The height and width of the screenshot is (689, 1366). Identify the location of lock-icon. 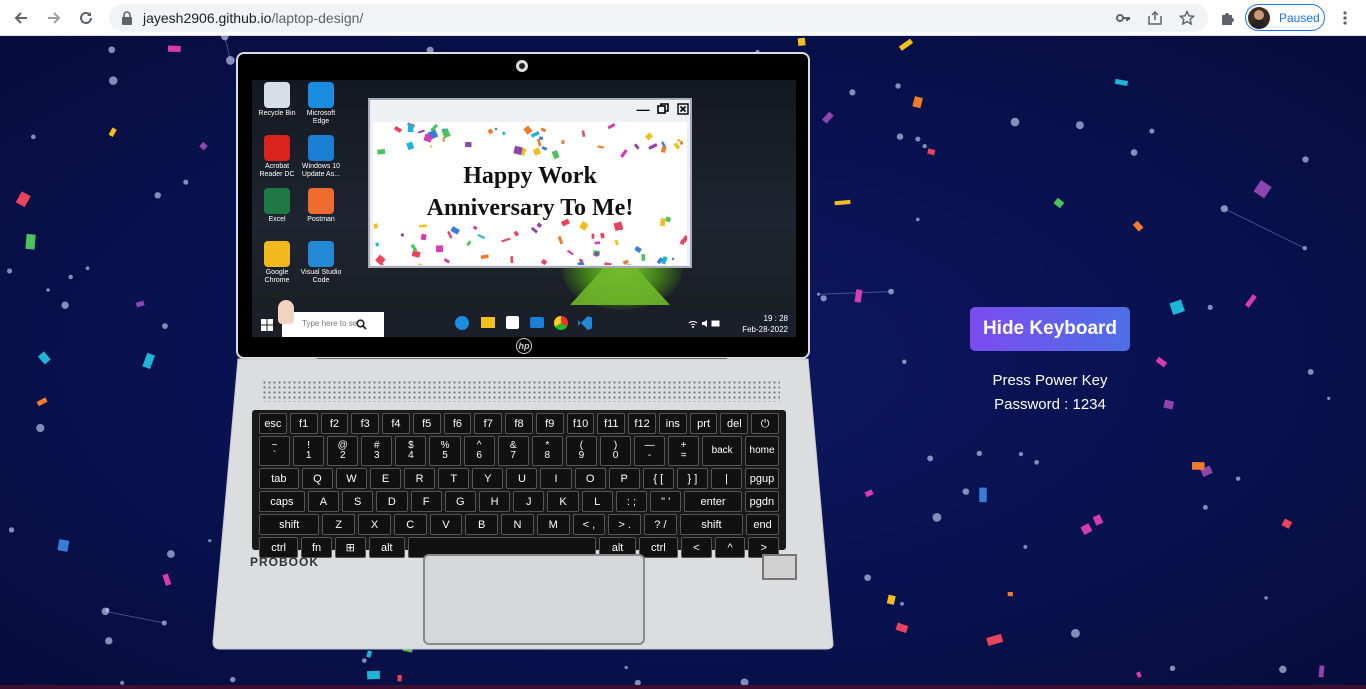
(127, 18).